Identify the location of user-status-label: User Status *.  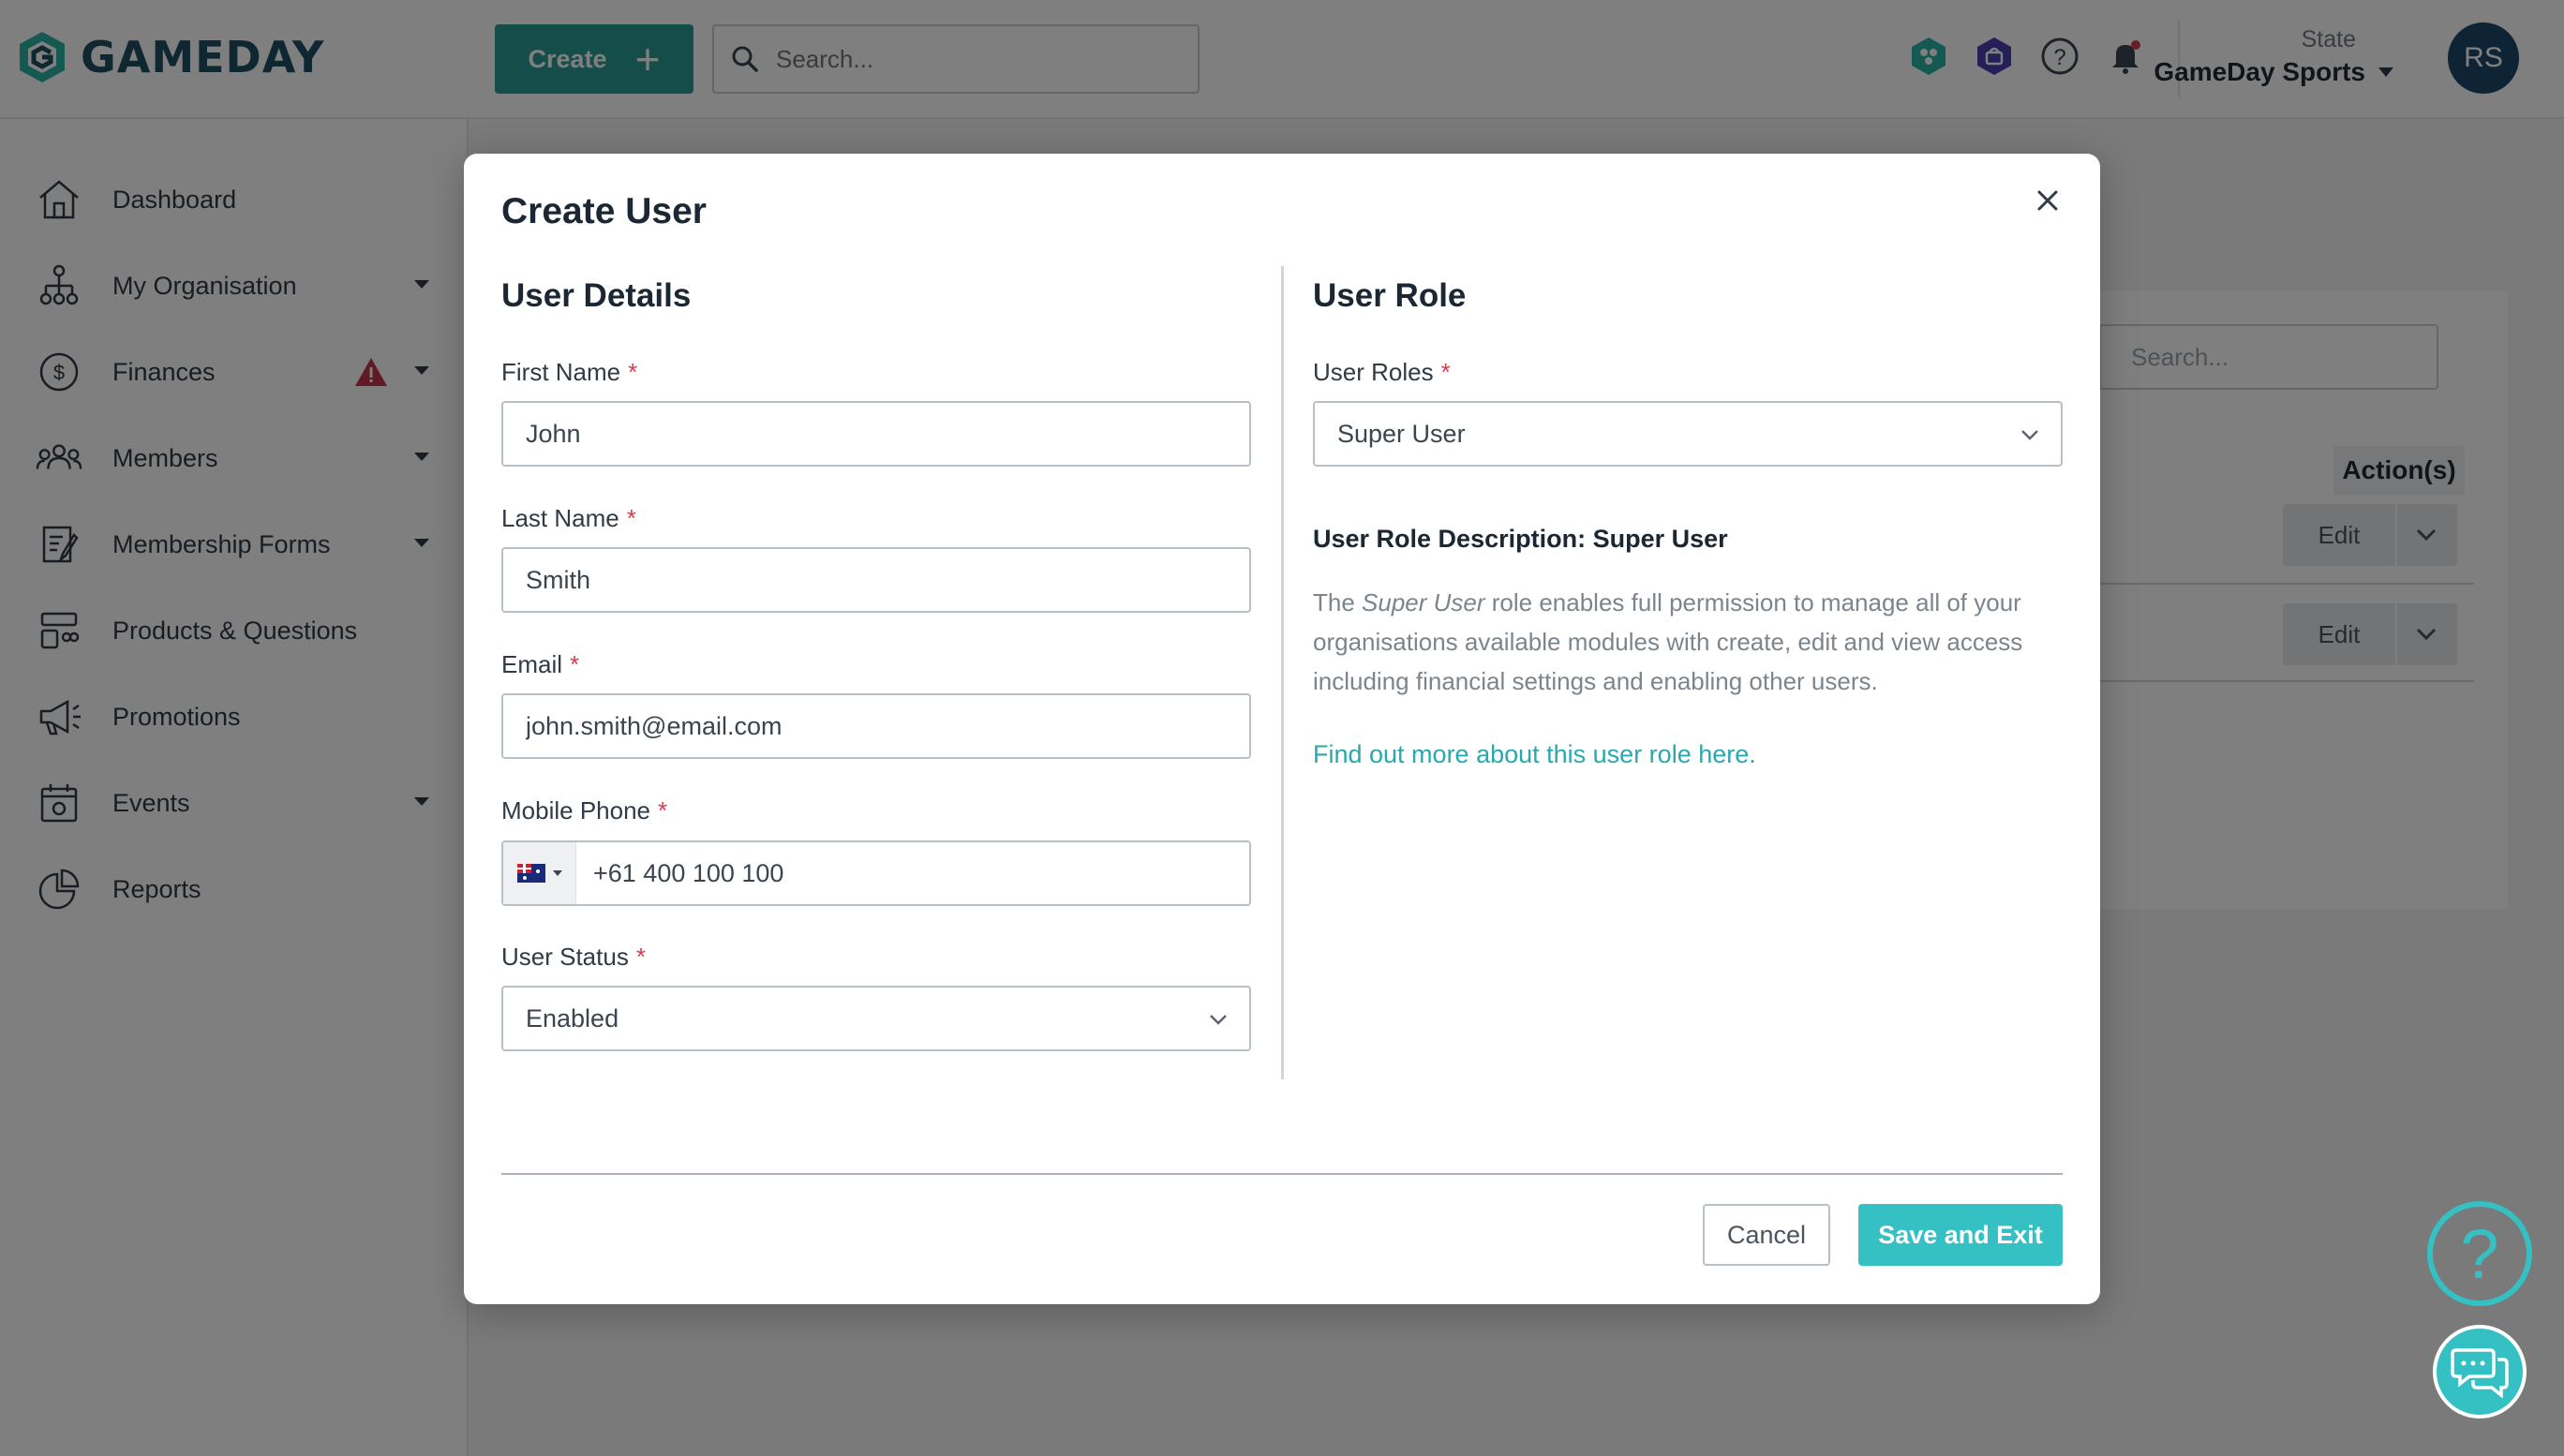
(573, 957).